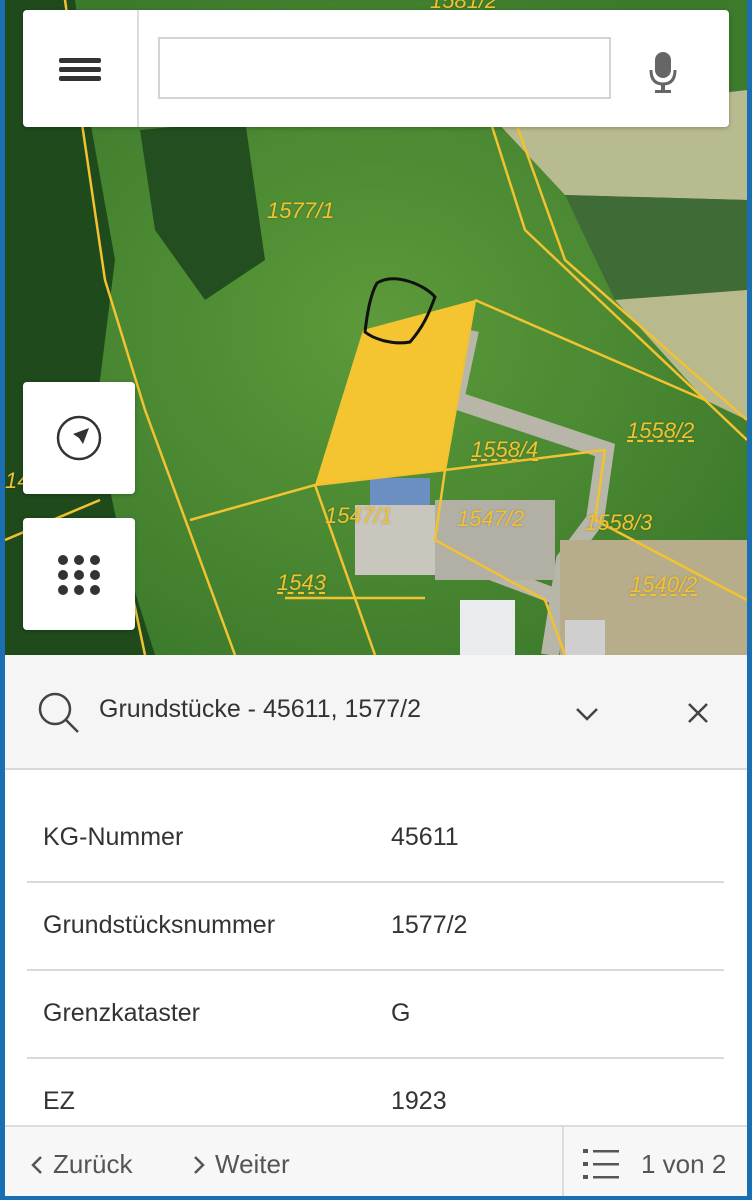 This screenshot has width=752, height=1200. What do you see at coordinates (661, 430) in the screenshot?
I see `parcel-label: 1558/2` at bounding box center [661, 430].